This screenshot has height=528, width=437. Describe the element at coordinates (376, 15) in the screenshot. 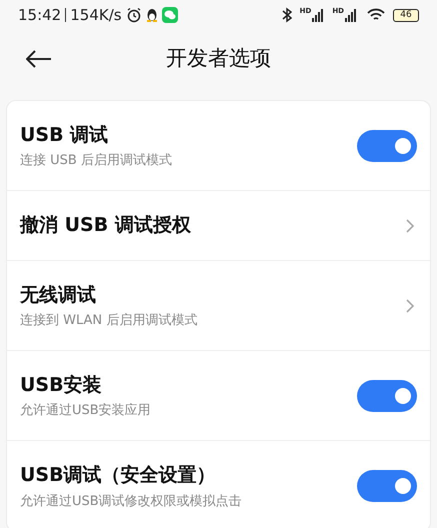

I see `wifi-icon` at that location.